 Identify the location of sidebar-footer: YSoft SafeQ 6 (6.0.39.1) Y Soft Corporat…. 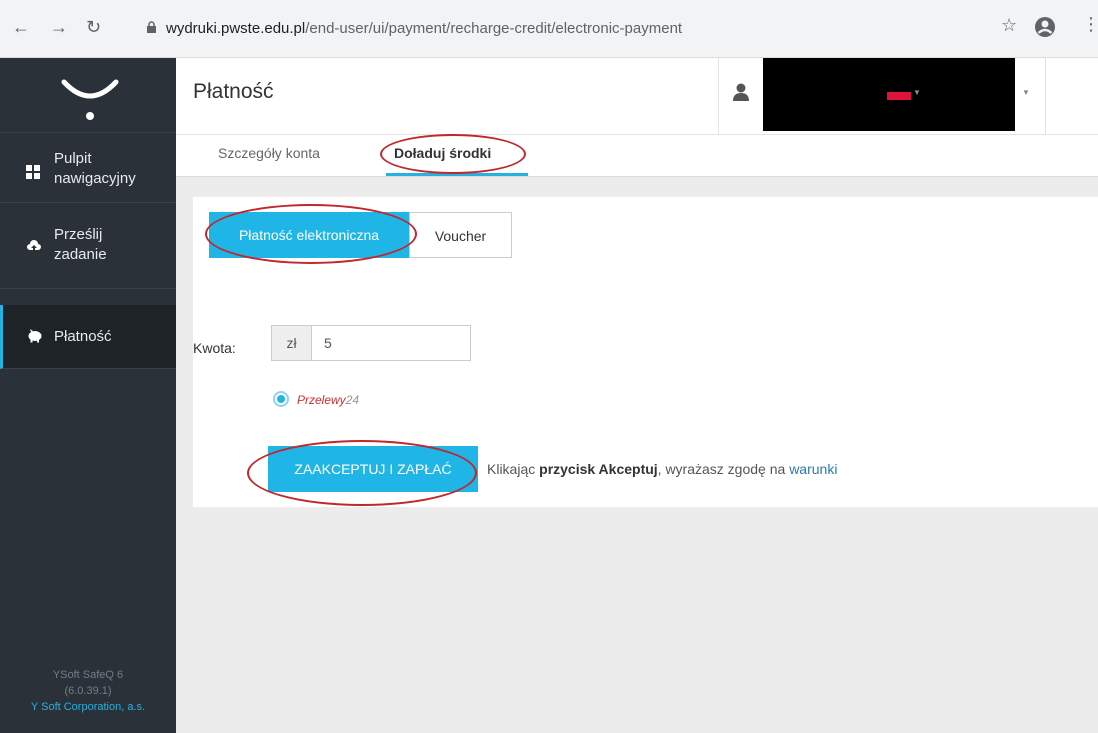
(88, 691).